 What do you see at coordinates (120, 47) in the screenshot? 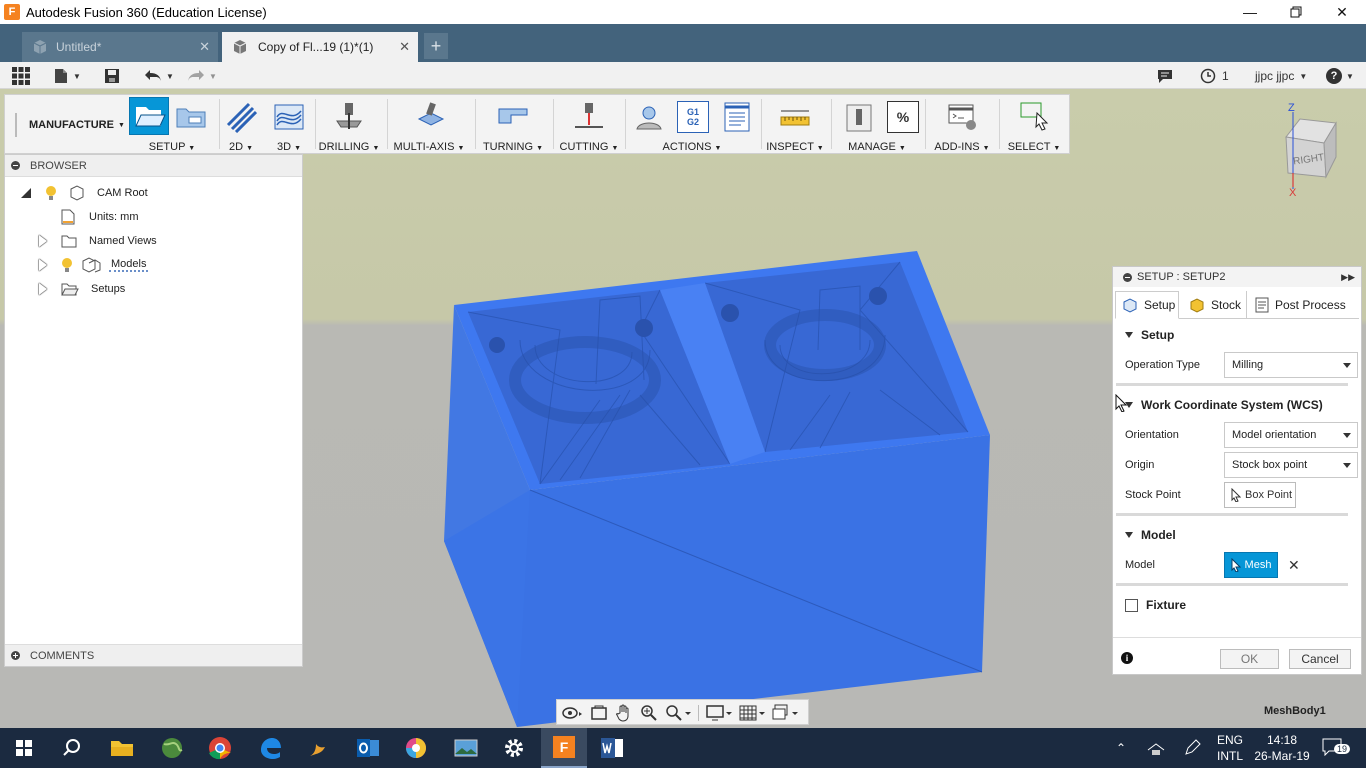
I see `tab-untitled: Untitled* ✕` at bounding box center [120, 47].